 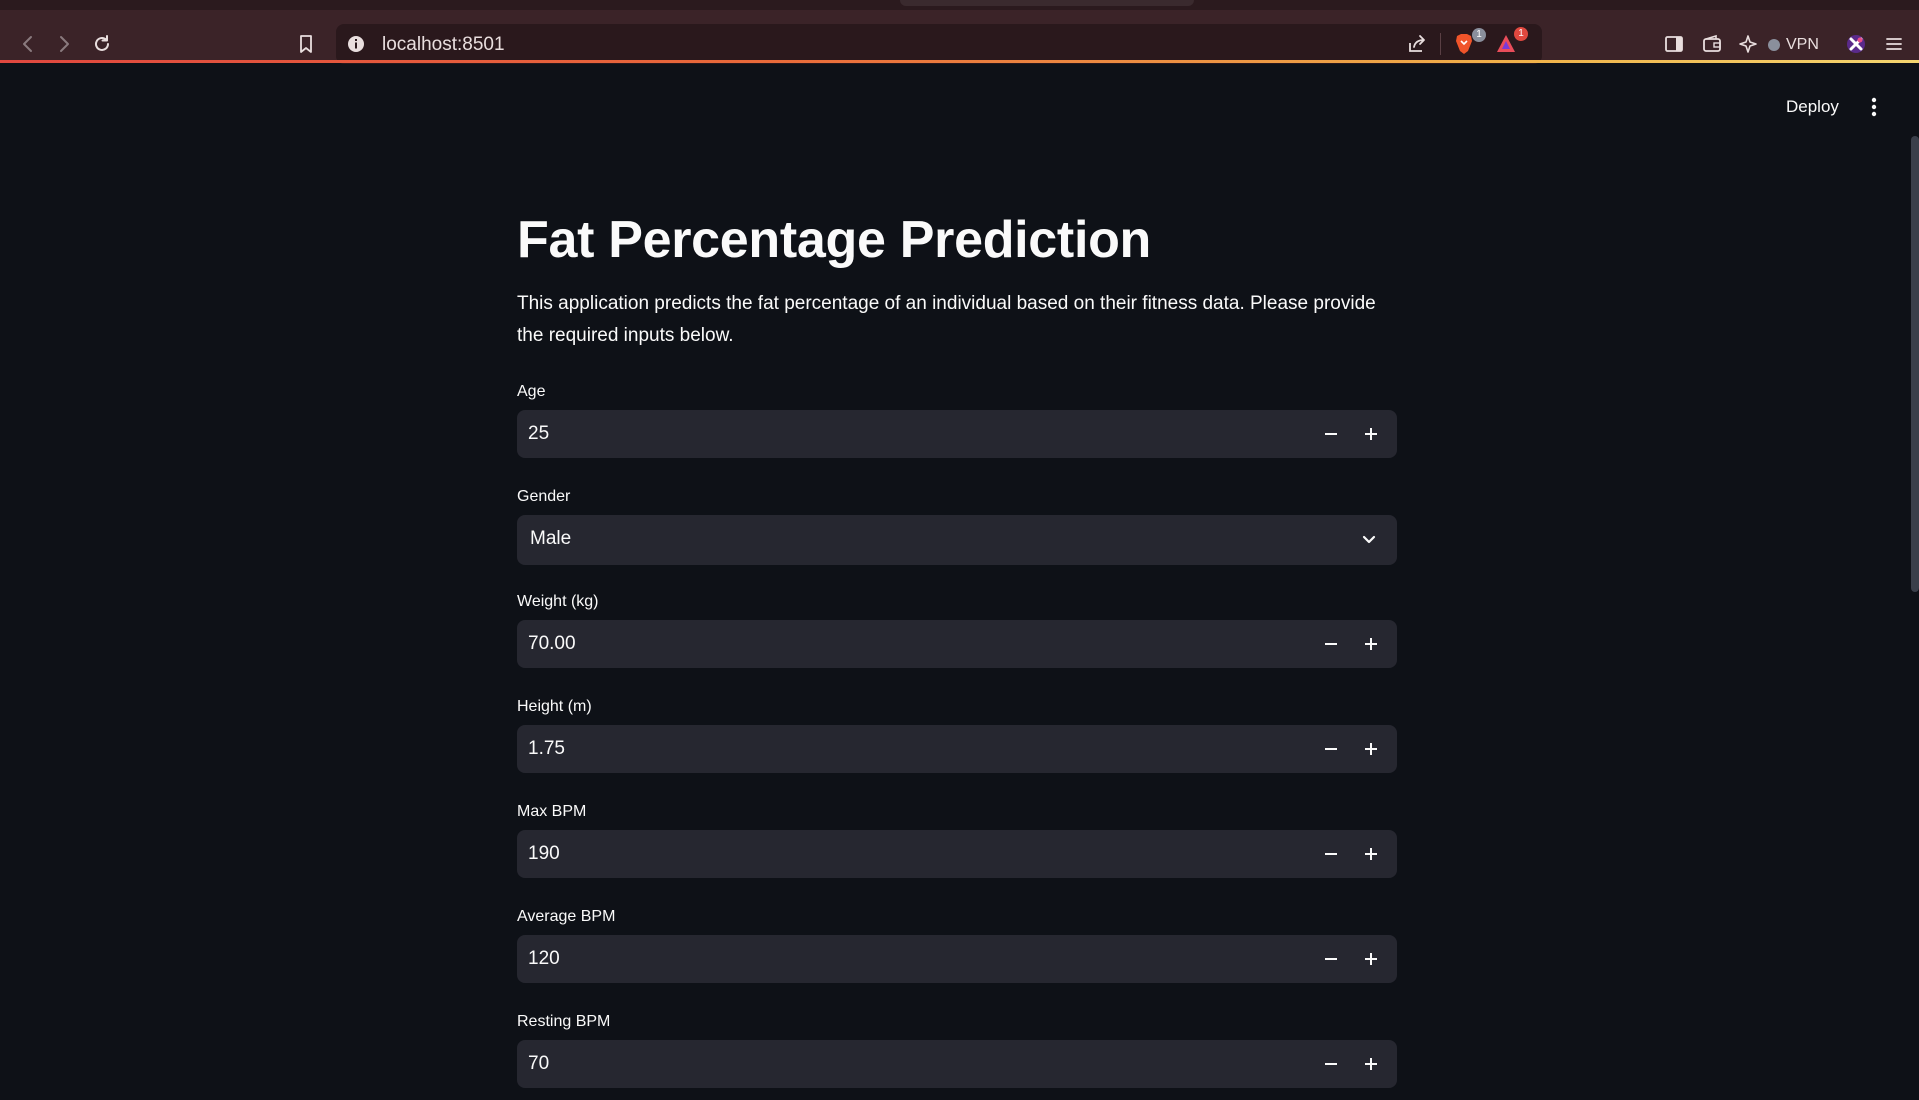 What do you see at coordinates (102, 44) in the screenshot?
I see `reload-icon` at bounding box center [102, 44].